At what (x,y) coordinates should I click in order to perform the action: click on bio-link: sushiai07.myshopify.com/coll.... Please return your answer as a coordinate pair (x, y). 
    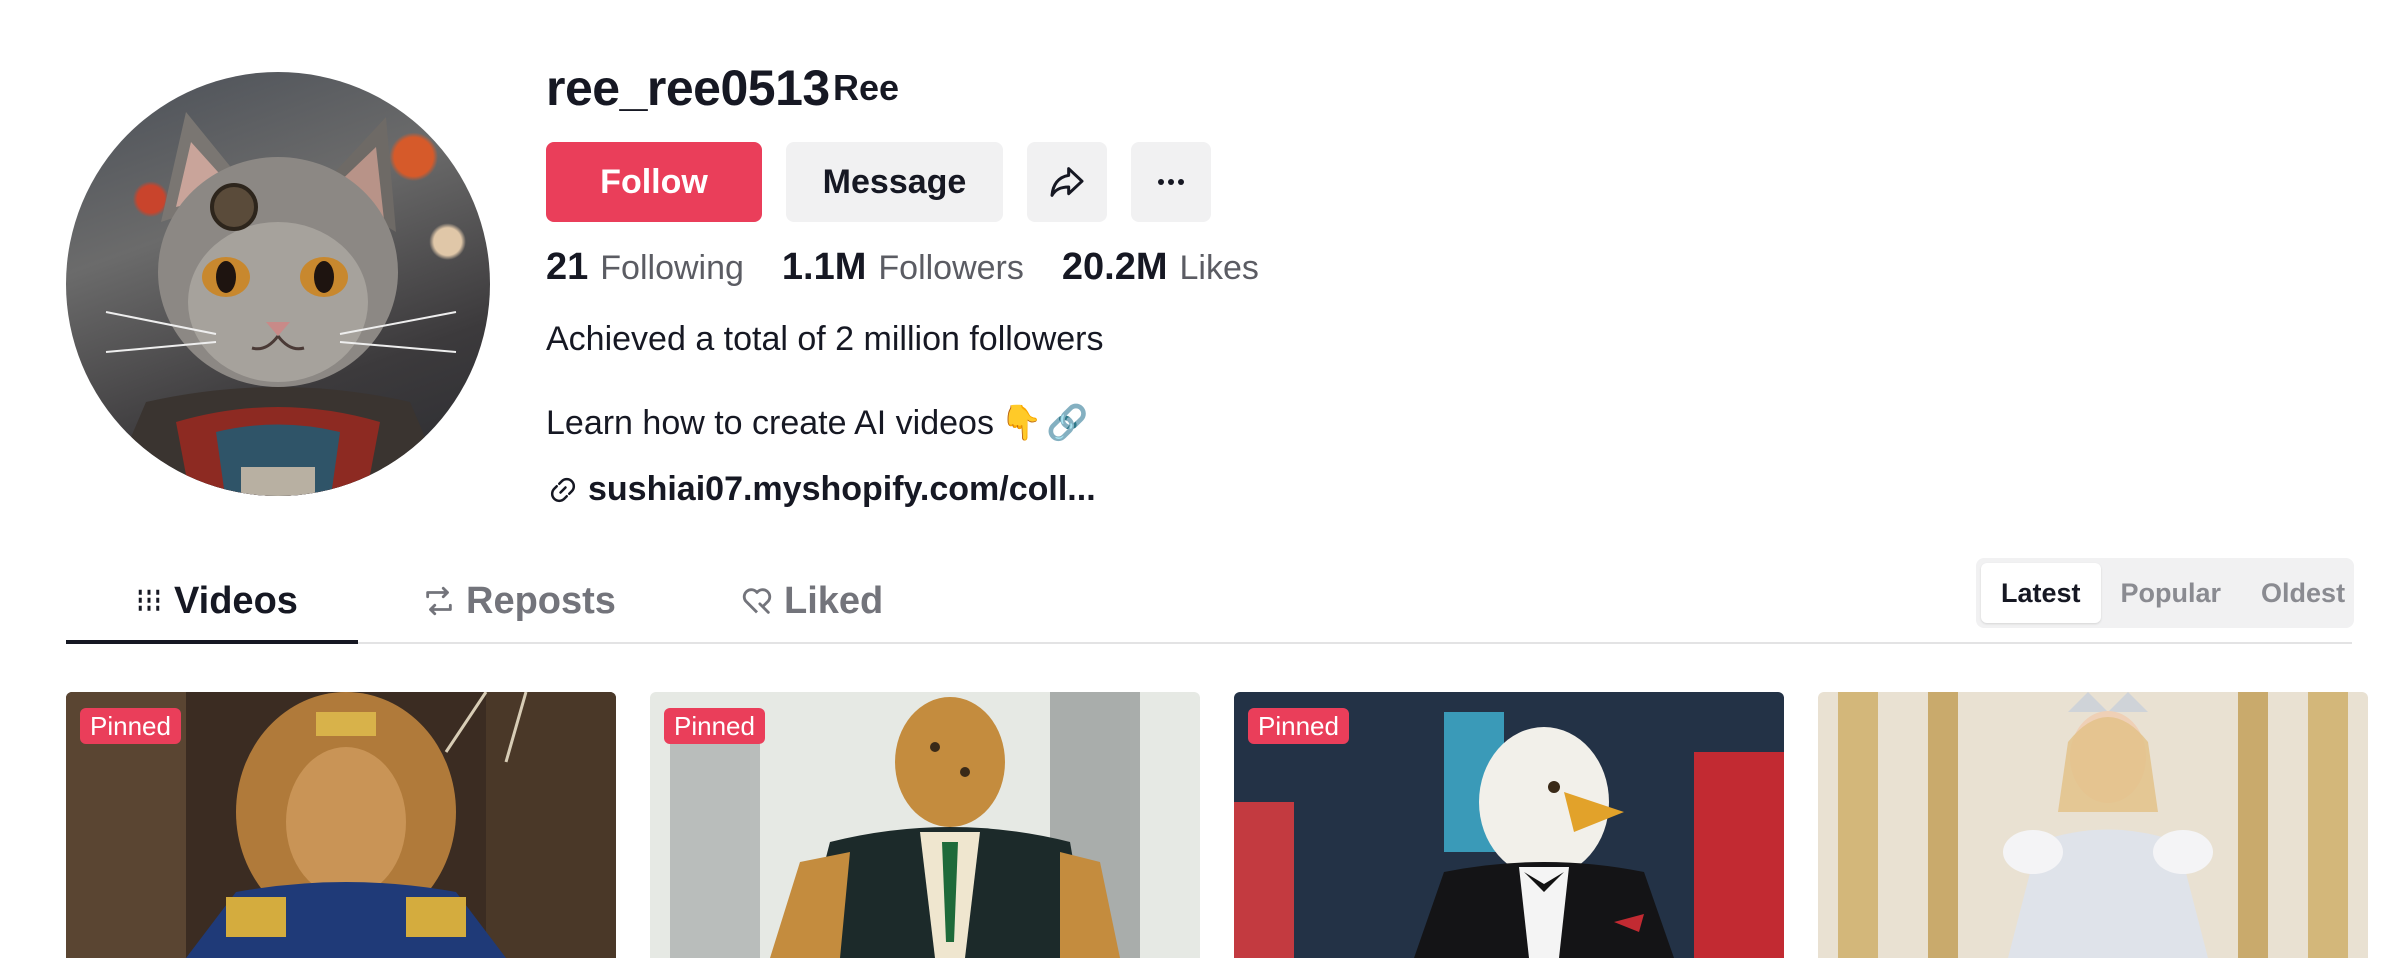
    Looking at the image, I should click on (822, 489).